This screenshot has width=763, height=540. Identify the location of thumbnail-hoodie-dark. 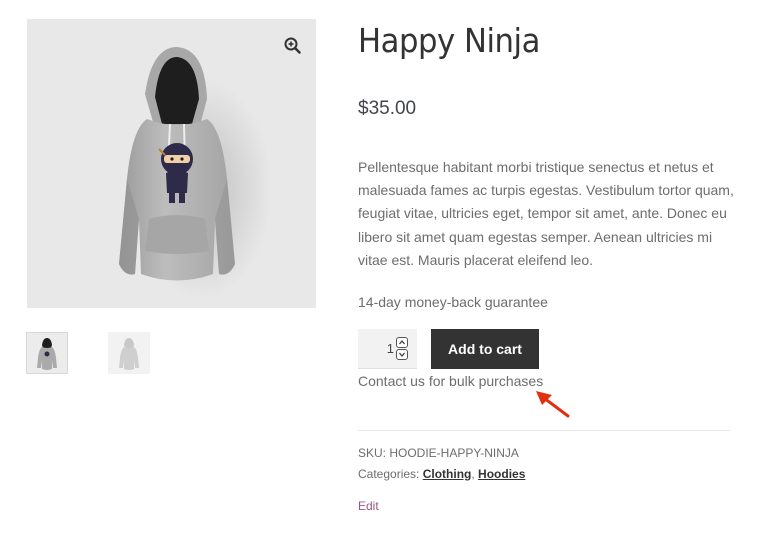
(47, 353).